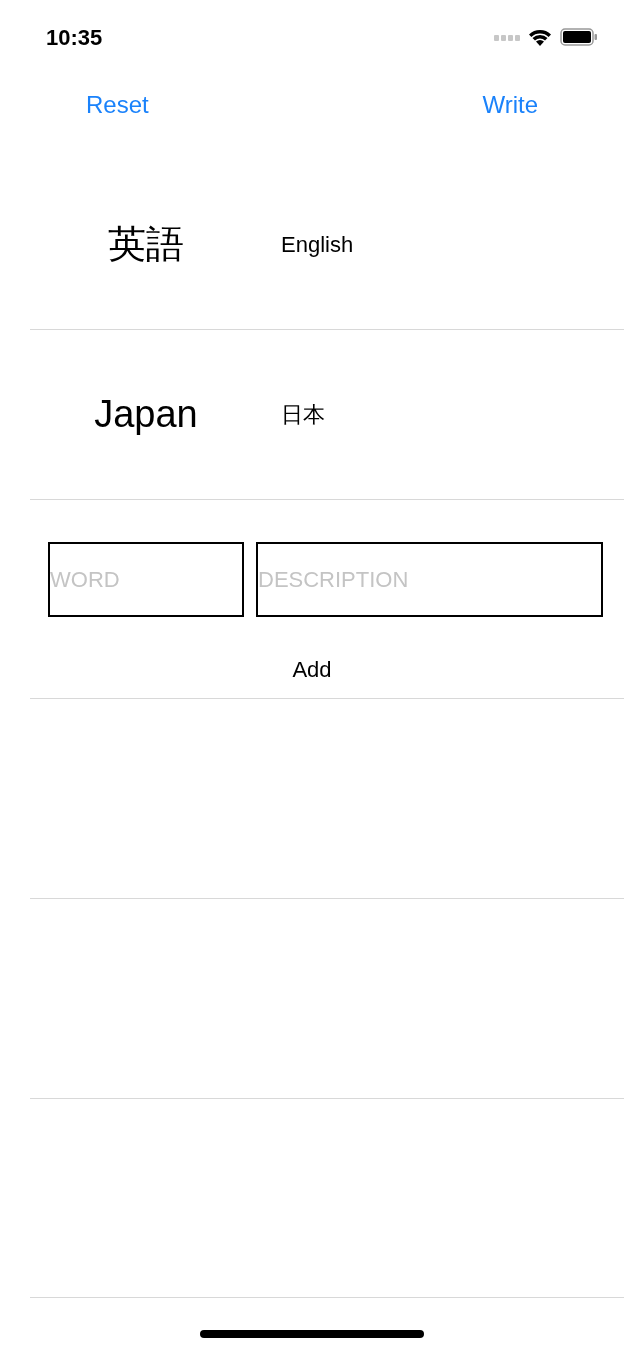 The image size is (624, 1350). What do you see at coordinates (74, 37) in the screenshot?
I see `status-time: 10:35` at bounding box center [74, 37].